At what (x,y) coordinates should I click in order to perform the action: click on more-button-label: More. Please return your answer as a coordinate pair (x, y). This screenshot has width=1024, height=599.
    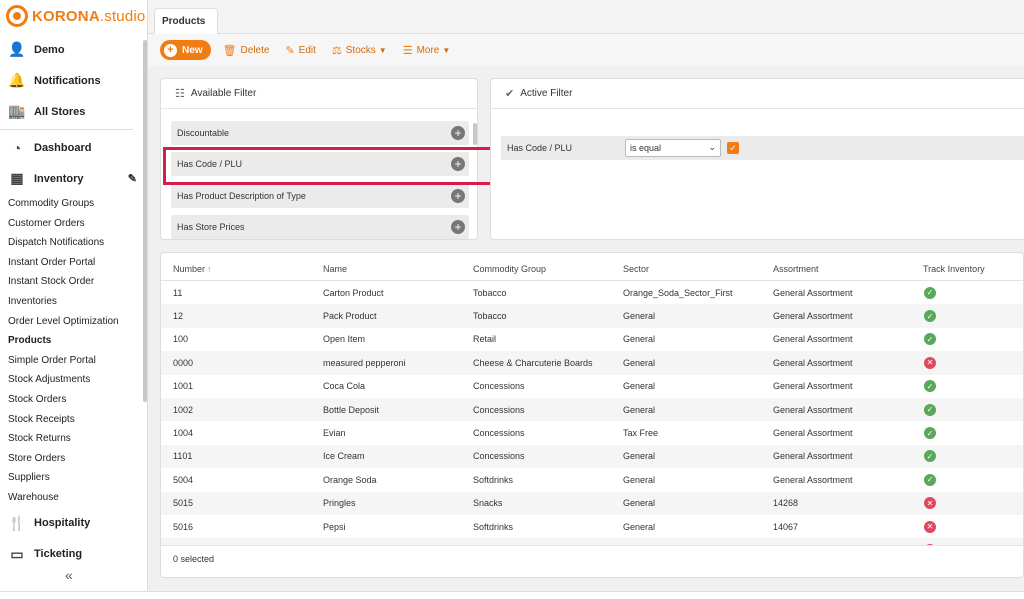
    Looking at the image, I should click on (428, 50).